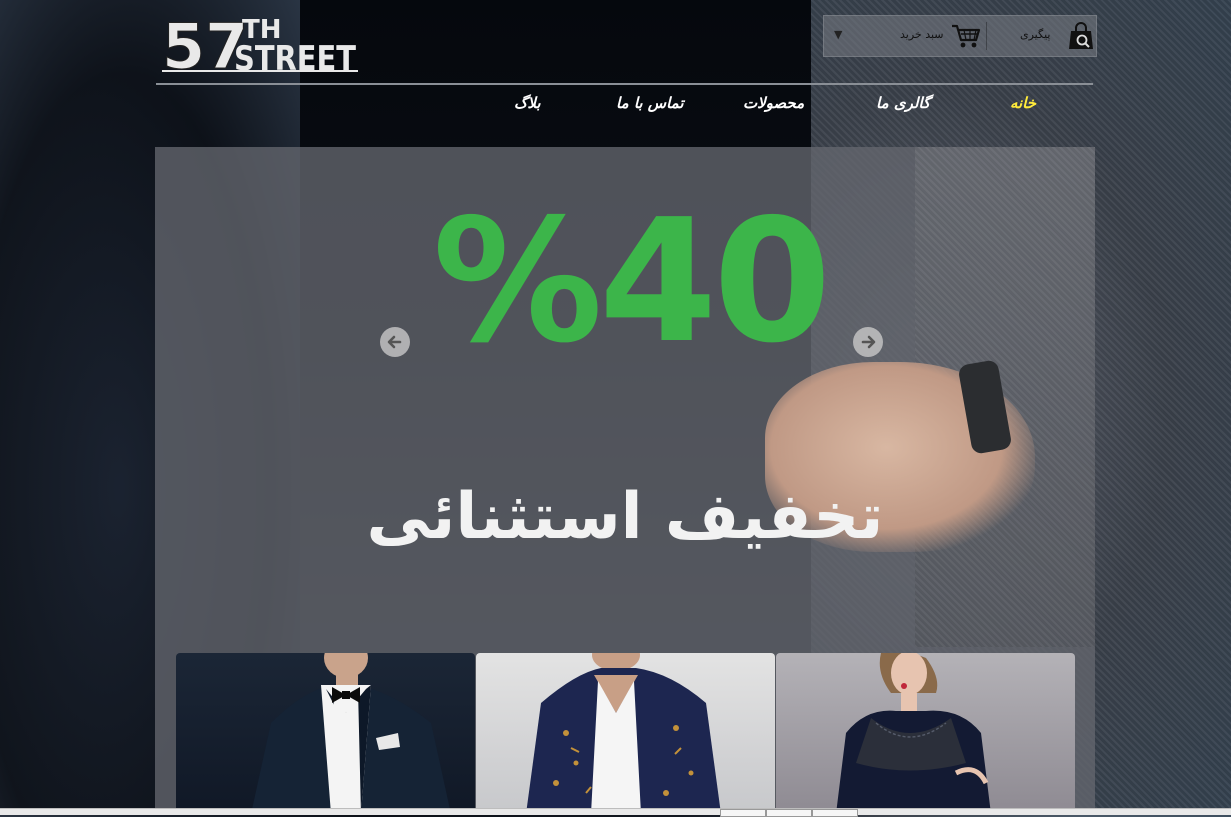  Describe the element at coordinates (527, 103) in the screenshot. I see `nav-item-blog: بلاگ` at that location.